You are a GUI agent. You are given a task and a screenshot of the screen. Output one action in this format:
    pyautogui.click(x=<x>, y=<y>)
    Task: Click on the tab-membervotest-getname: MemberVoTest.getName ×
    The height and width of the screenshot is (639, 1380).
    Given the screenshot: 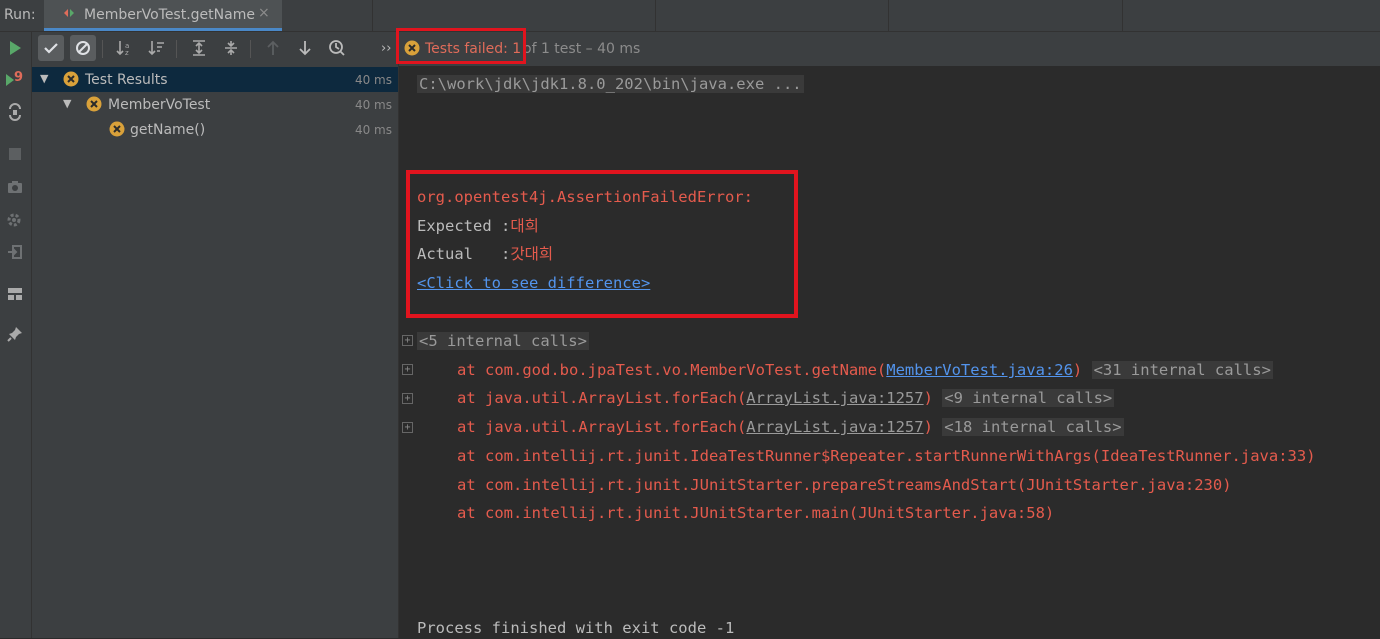 What is the action you would take?
    pyautogui.click(x=163, y=15)
    